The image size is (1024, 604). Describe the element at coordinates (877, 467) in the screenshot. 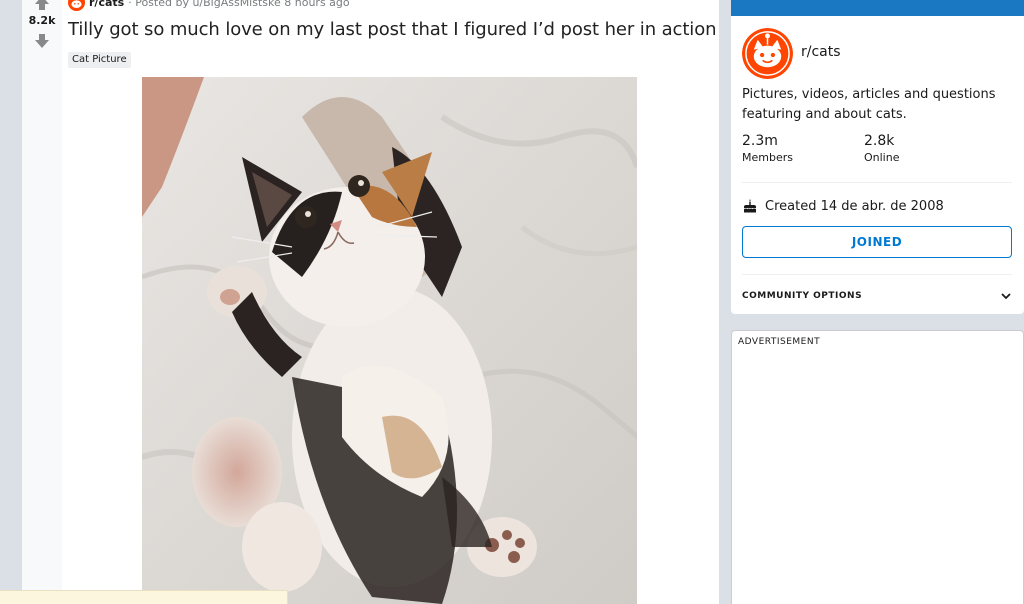

I see `advertisement-card: ADVERTISEMENT` at that location.